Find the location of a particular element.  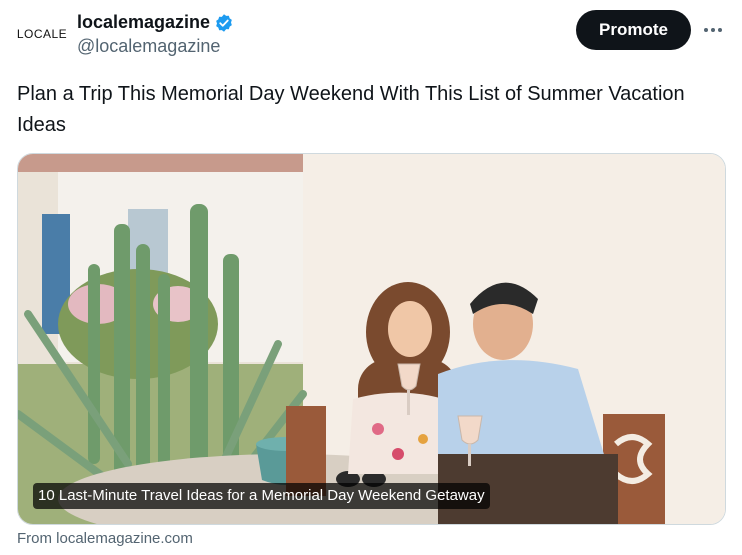

account-avatar: LOCALE is located at coordinates (42, 34).